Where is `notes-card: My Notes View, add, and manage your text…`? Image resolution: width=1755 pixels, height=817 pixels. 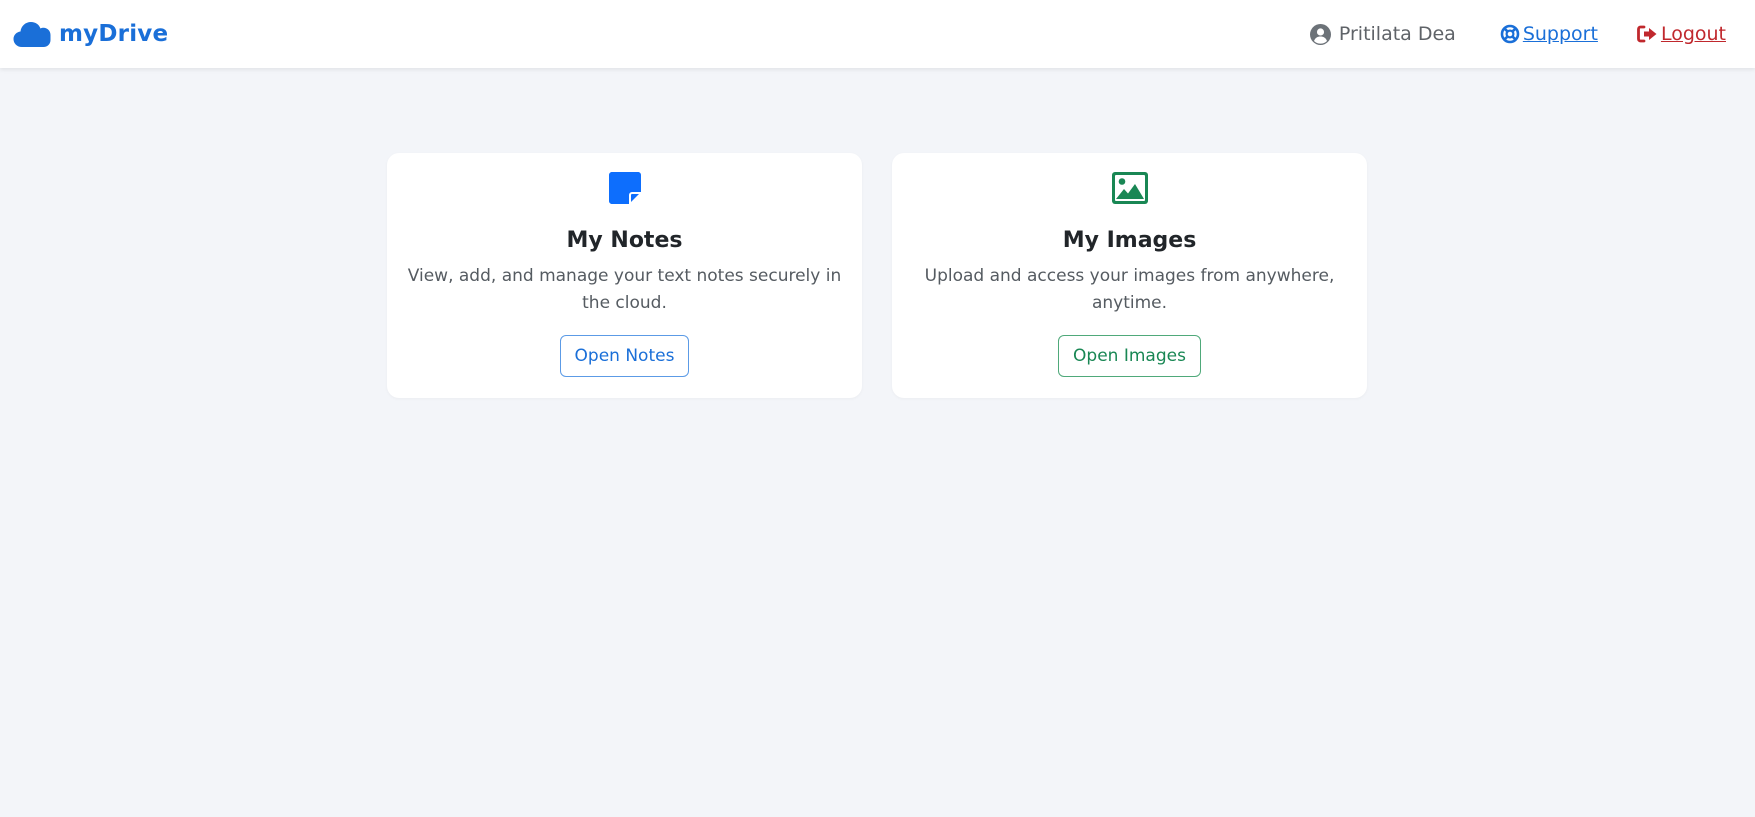
notes-card: My Notes View, add, and manage your text… is located at coordinates (624, 275).